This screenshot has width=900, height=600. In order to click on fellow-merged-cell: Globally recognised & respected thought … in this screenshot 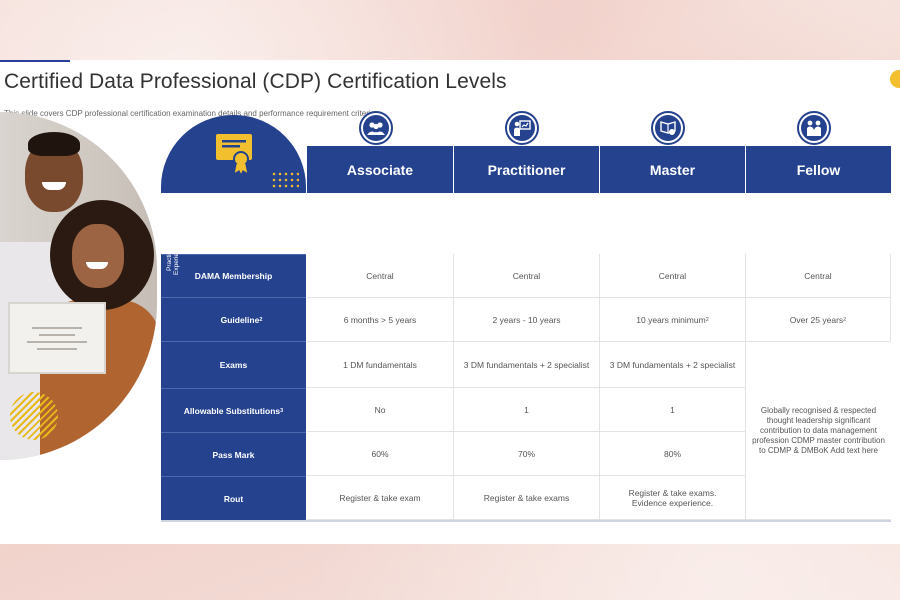, I will do `click(818, 431)`.